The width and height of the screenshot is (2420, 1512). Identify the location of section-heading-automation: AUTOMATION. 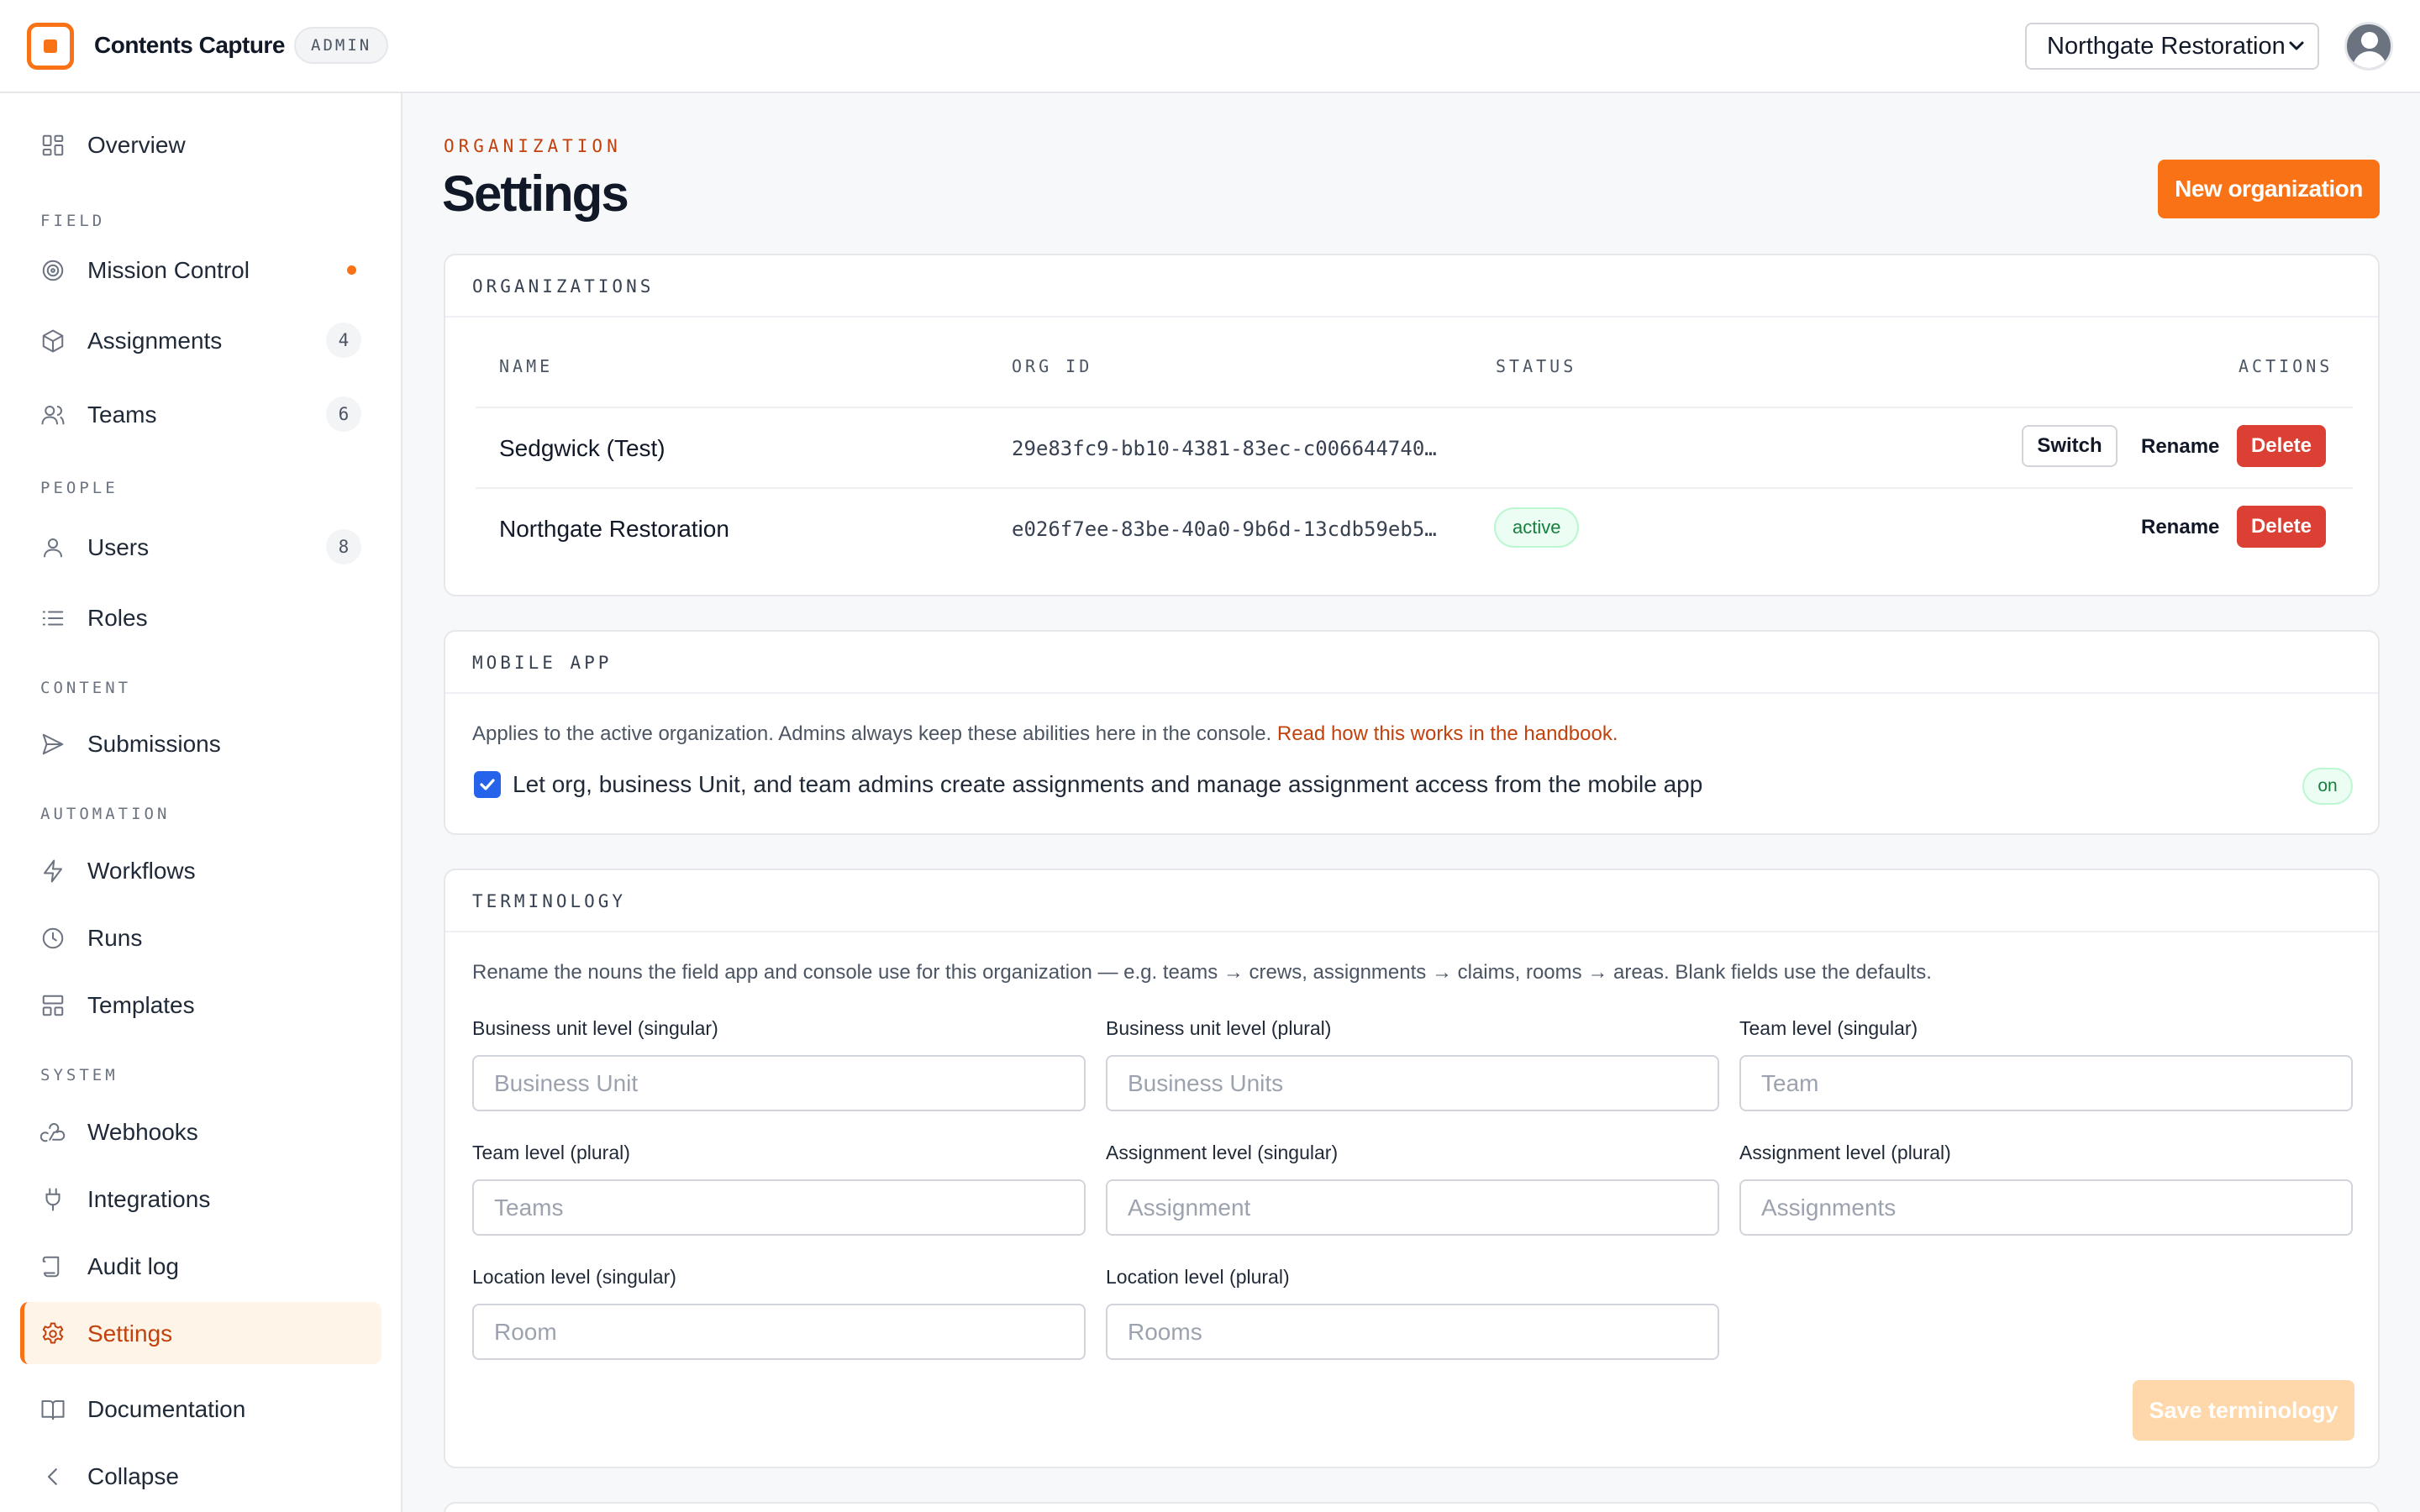
(105, 814).